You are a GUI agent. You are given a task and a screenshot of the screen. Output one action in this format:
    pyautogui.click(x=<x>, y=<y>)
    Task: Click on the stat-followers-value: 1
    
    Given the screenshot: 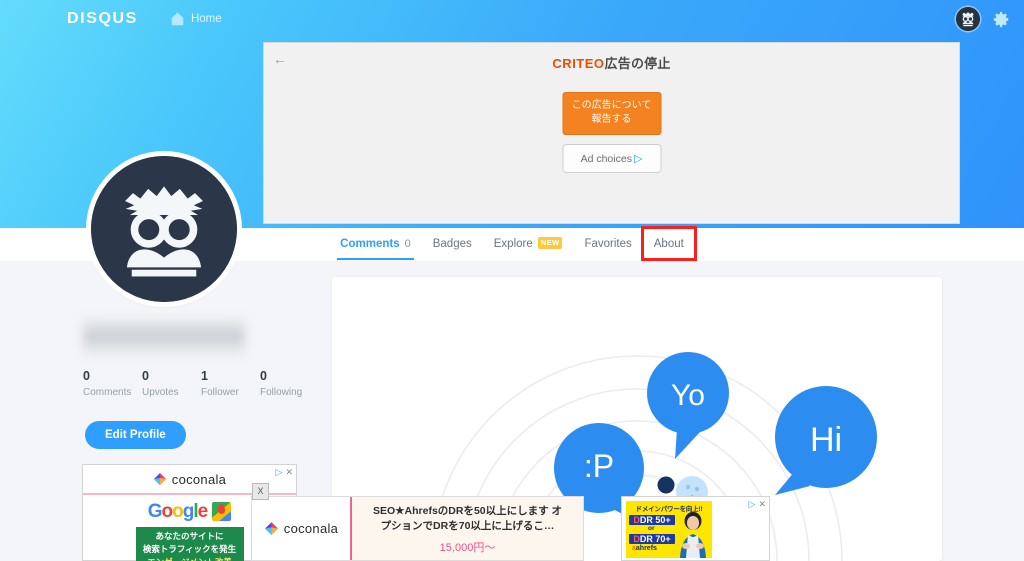 What is the action you would take?
    pyautogui.click(x=204, y=376)
    